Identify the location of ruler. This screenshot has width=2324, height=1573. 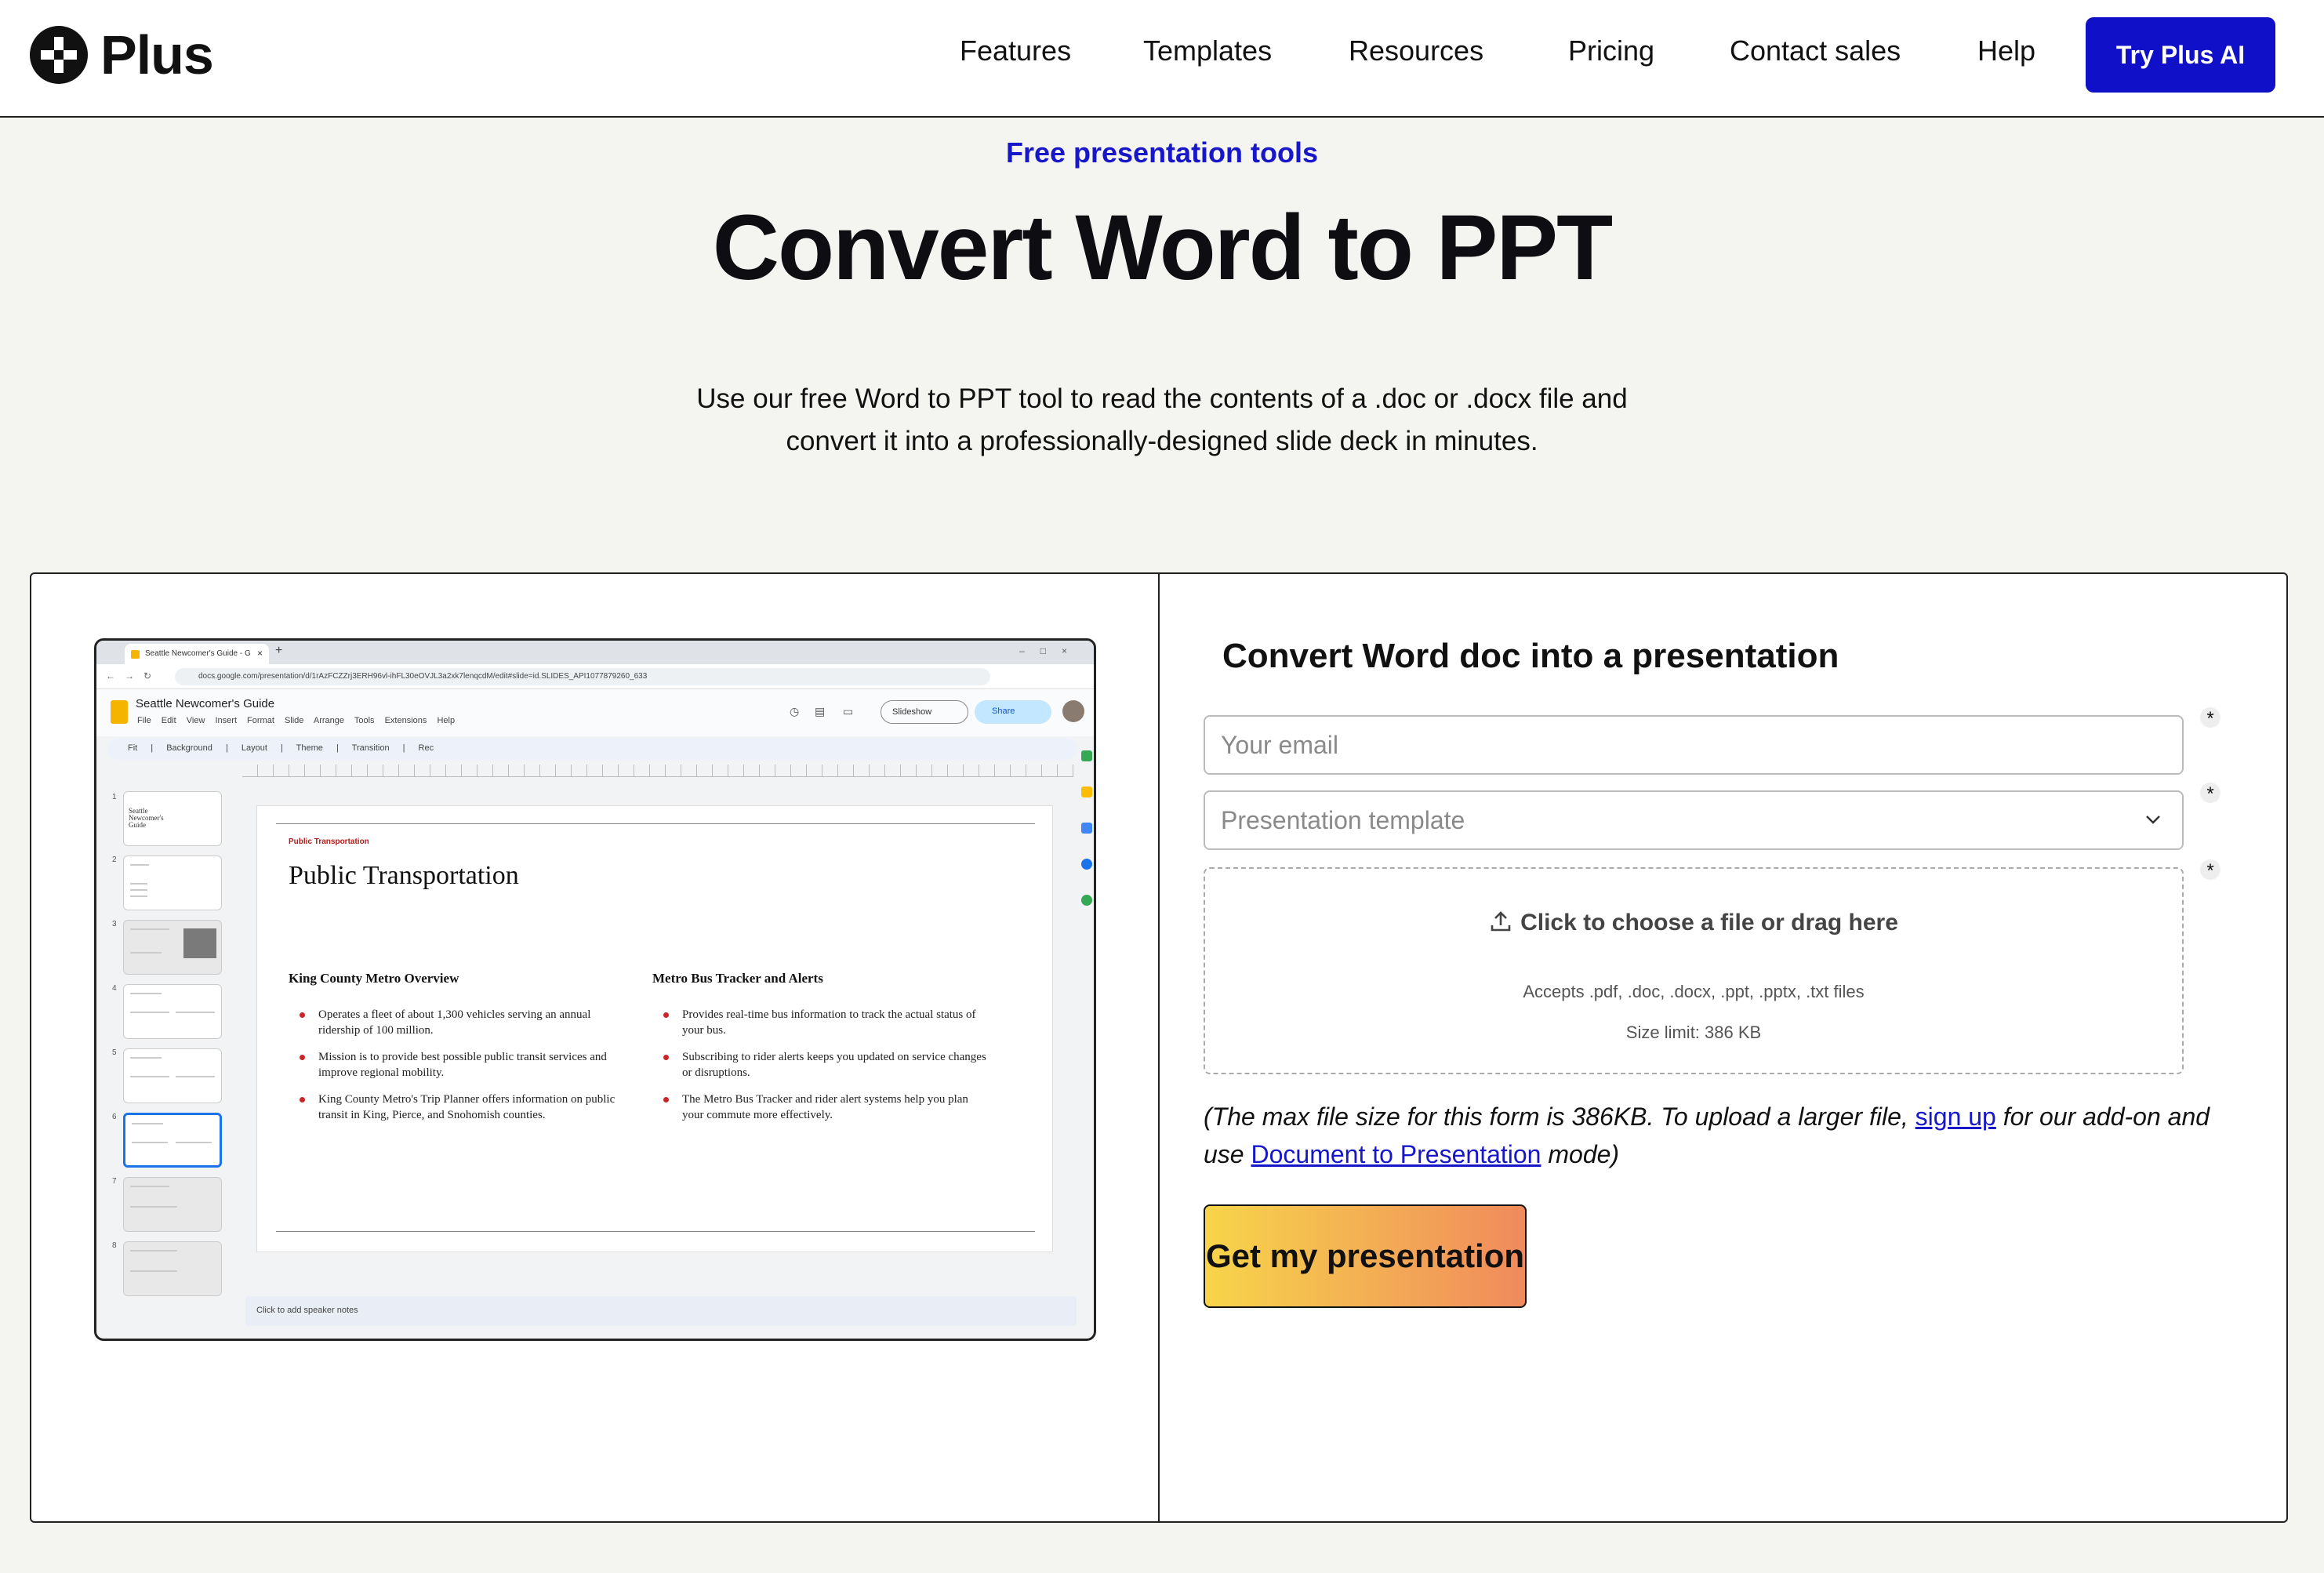
(657, 771).